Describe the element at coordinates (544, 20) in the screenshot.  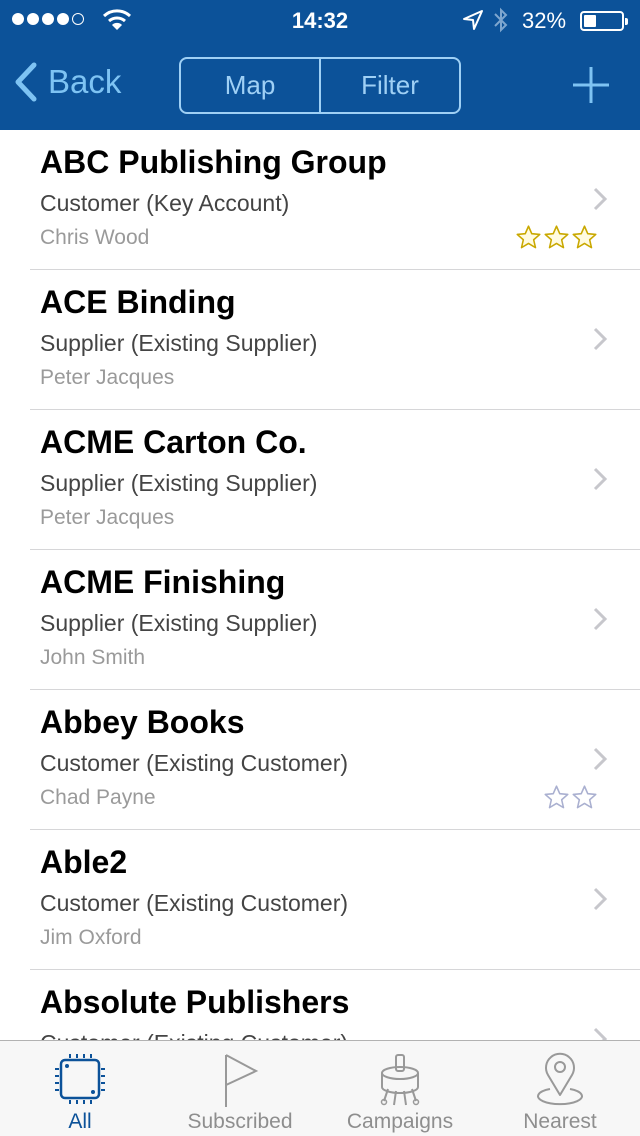
I see `battery-percent: 32%` at that location.